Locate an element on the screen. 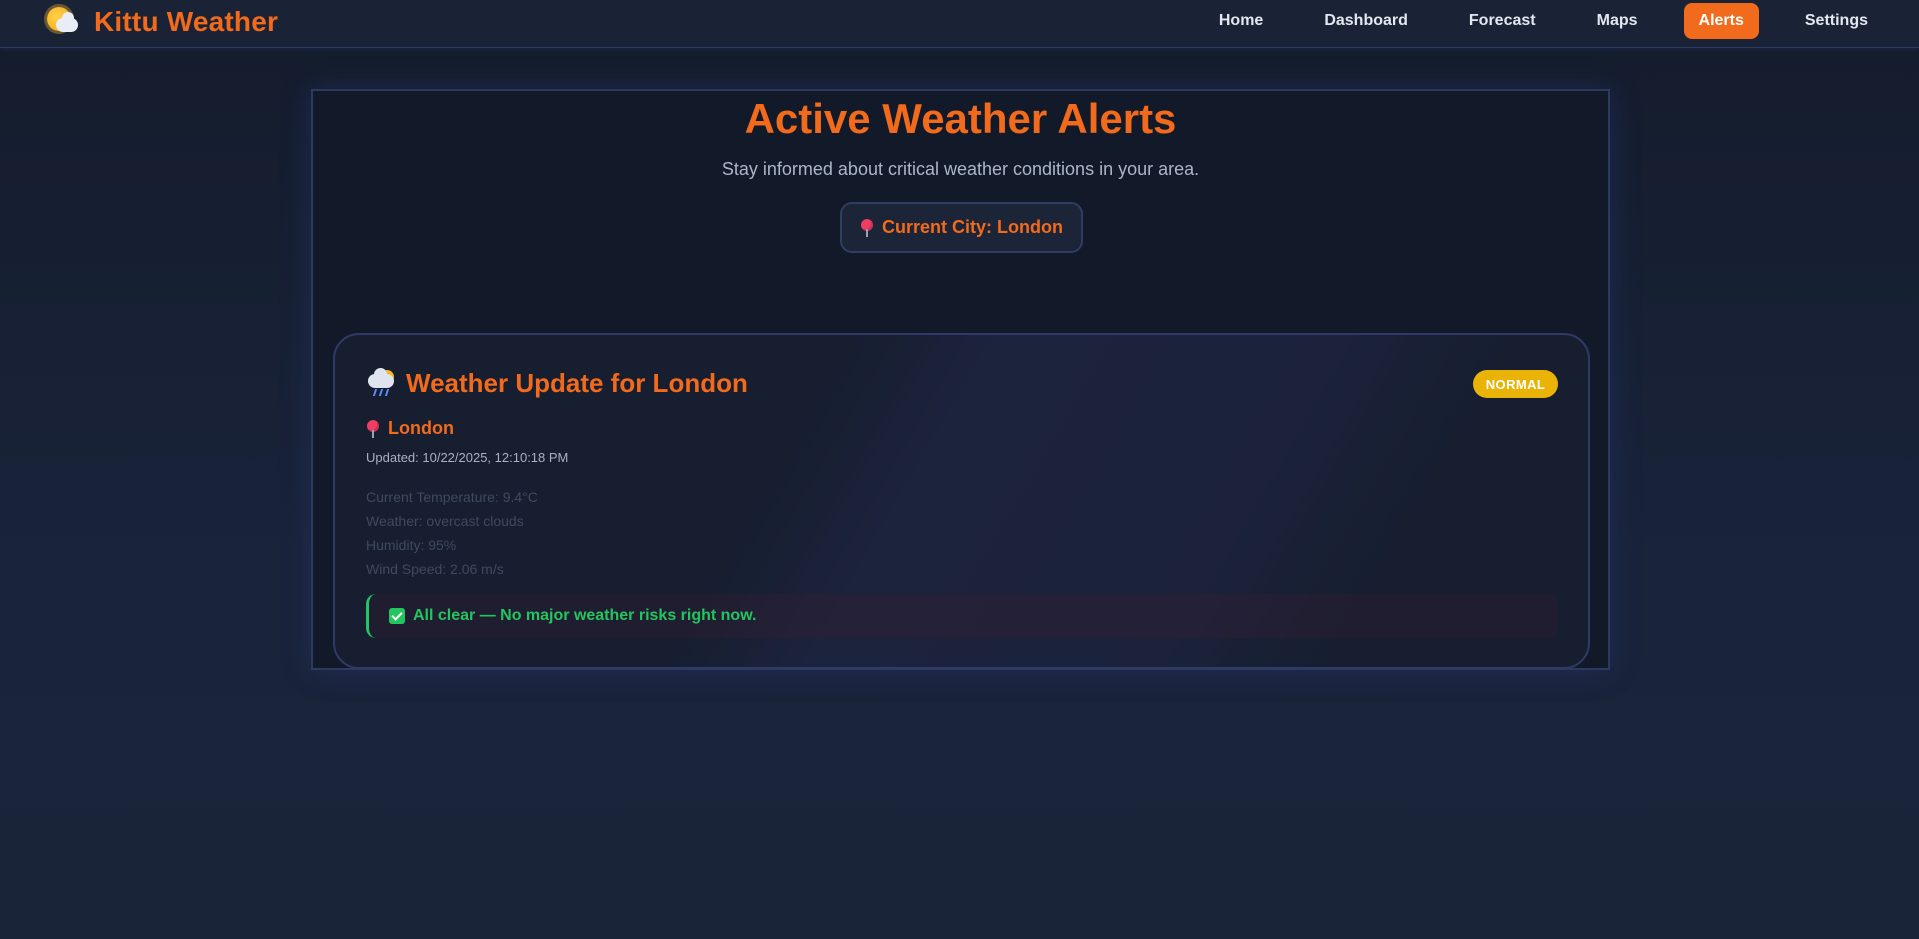  alert-city: London is located at coordinates (410, 428).